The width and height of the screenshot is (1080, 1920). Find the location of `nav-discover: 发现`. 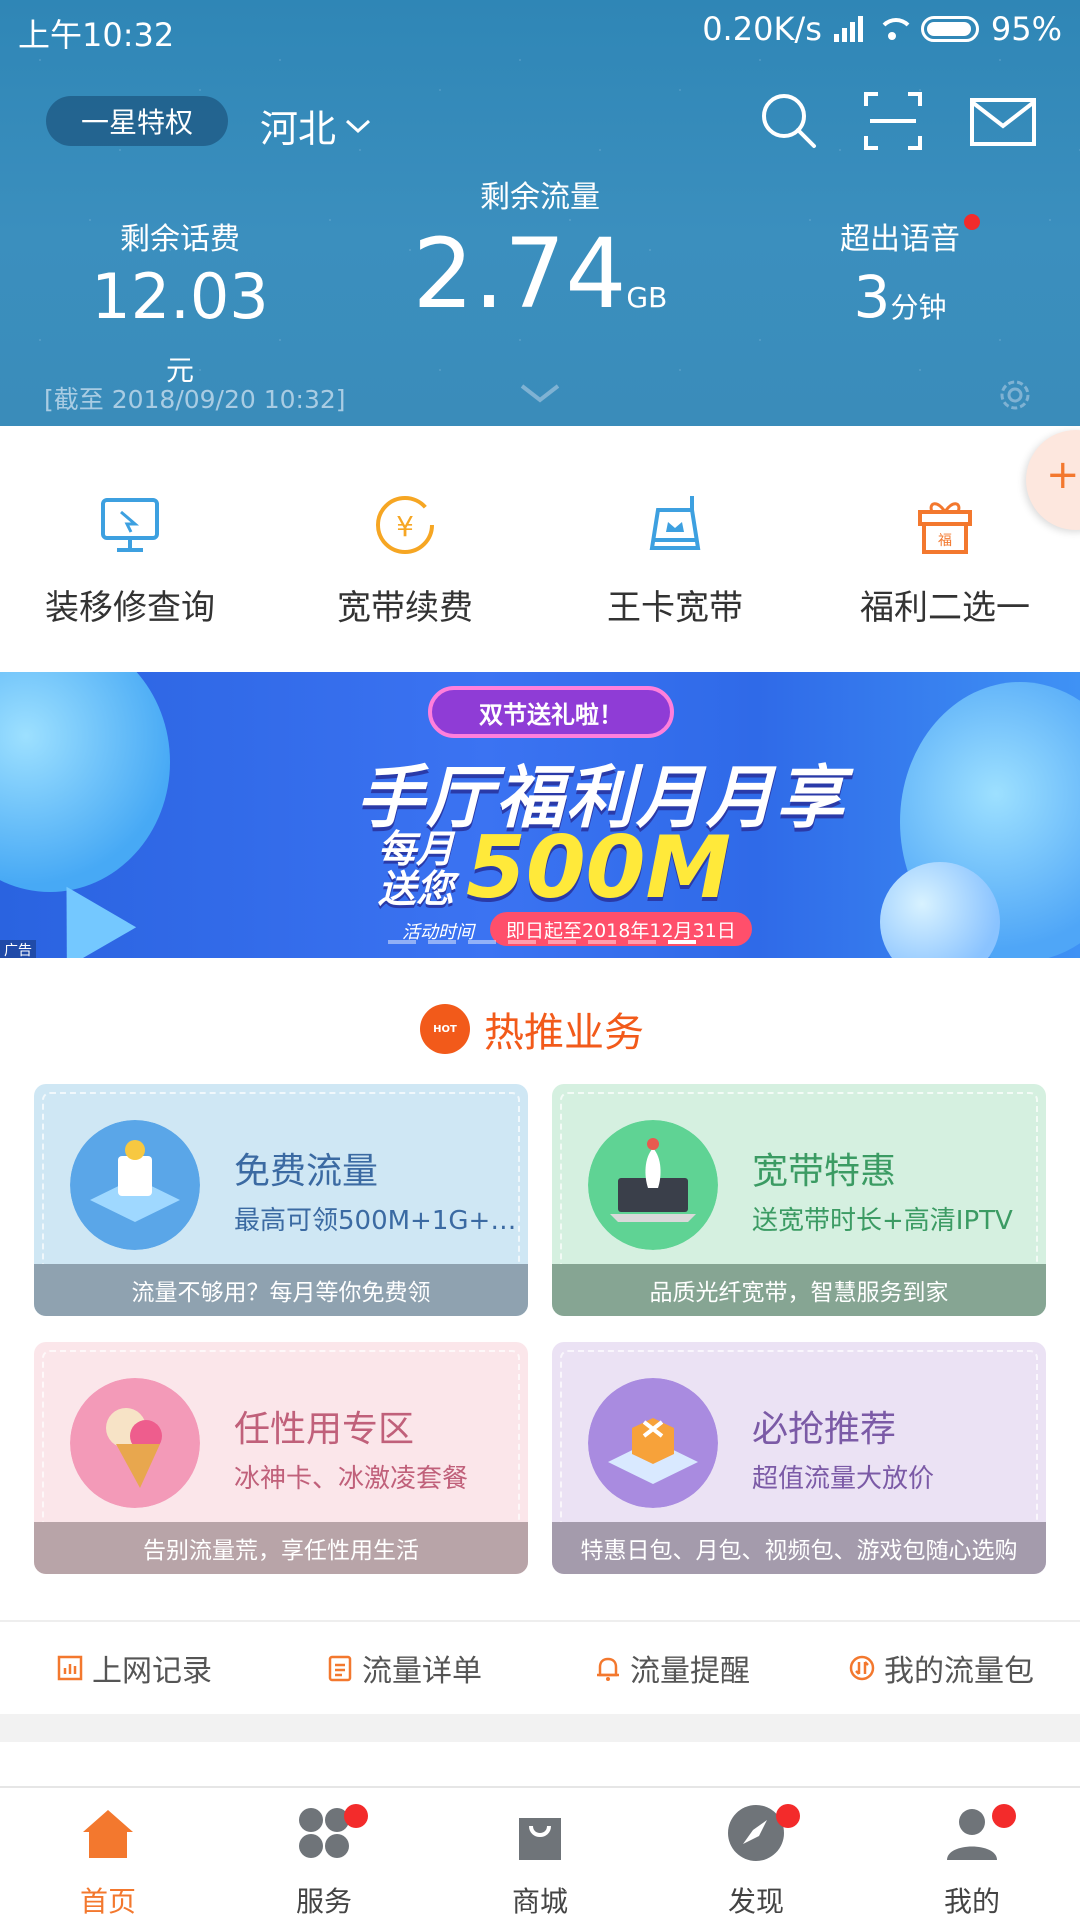

nav-discover: 发现 is located at coordinates (756, 1861).